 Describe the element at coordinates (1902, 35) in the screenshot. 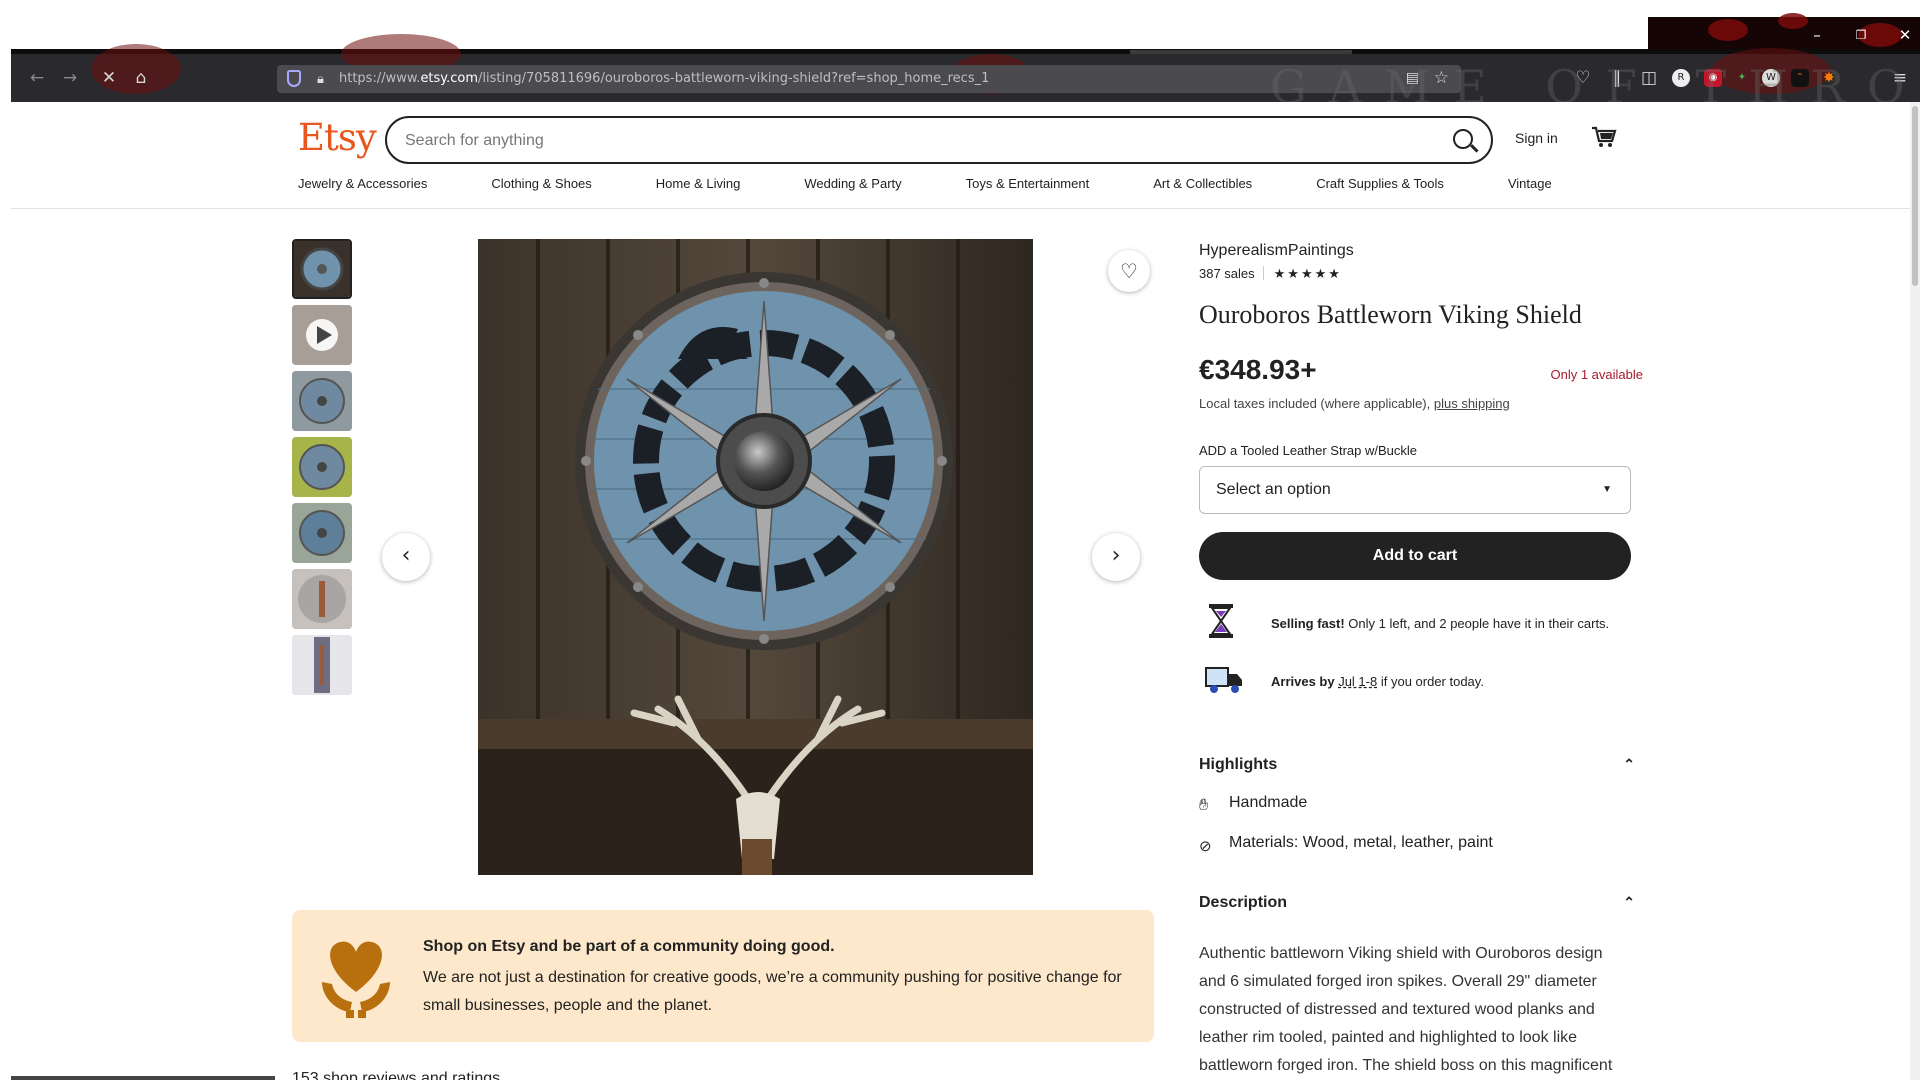

I see `close-window-button: ✕` at that location.